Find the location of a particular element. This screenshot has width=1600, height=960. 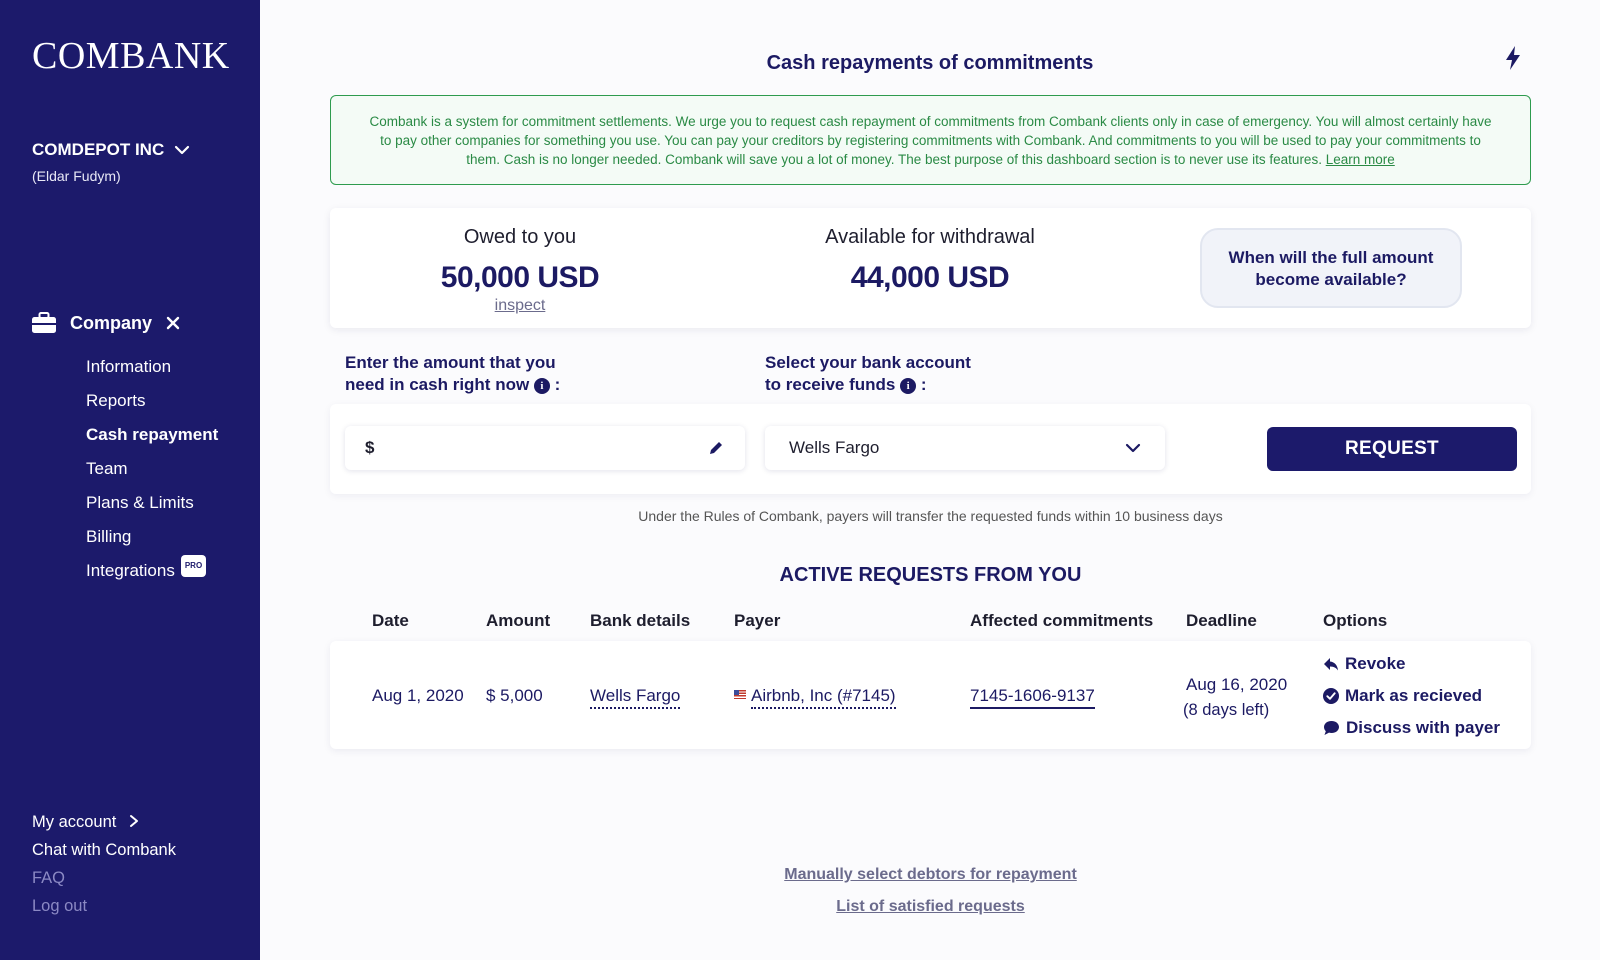

nav-item-logout: Log out is located at coordinates (104, 910).